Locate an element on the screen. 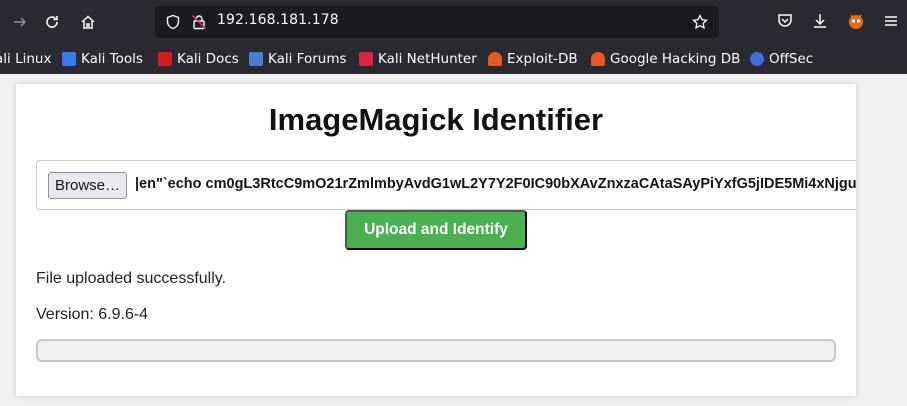 The width and height of the screenshot is (907, 406). home-icon is located at coordinates (88, 22).